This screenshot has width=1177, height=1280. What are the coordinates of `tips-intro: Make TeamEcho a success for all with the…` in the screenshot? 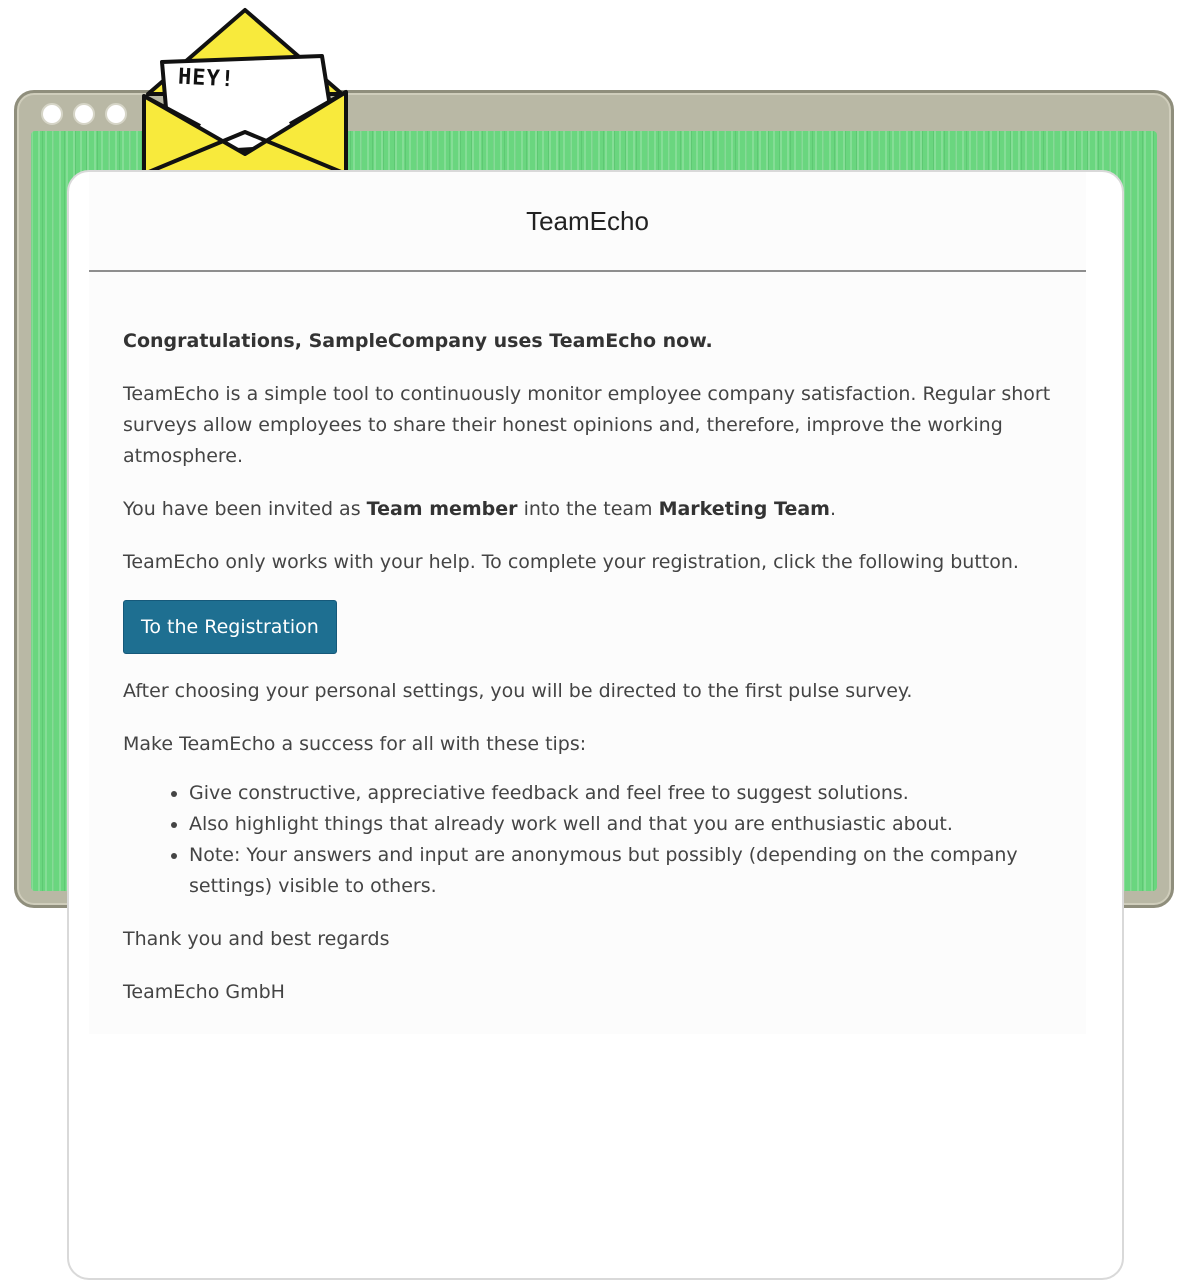 It's located at (355, 744).